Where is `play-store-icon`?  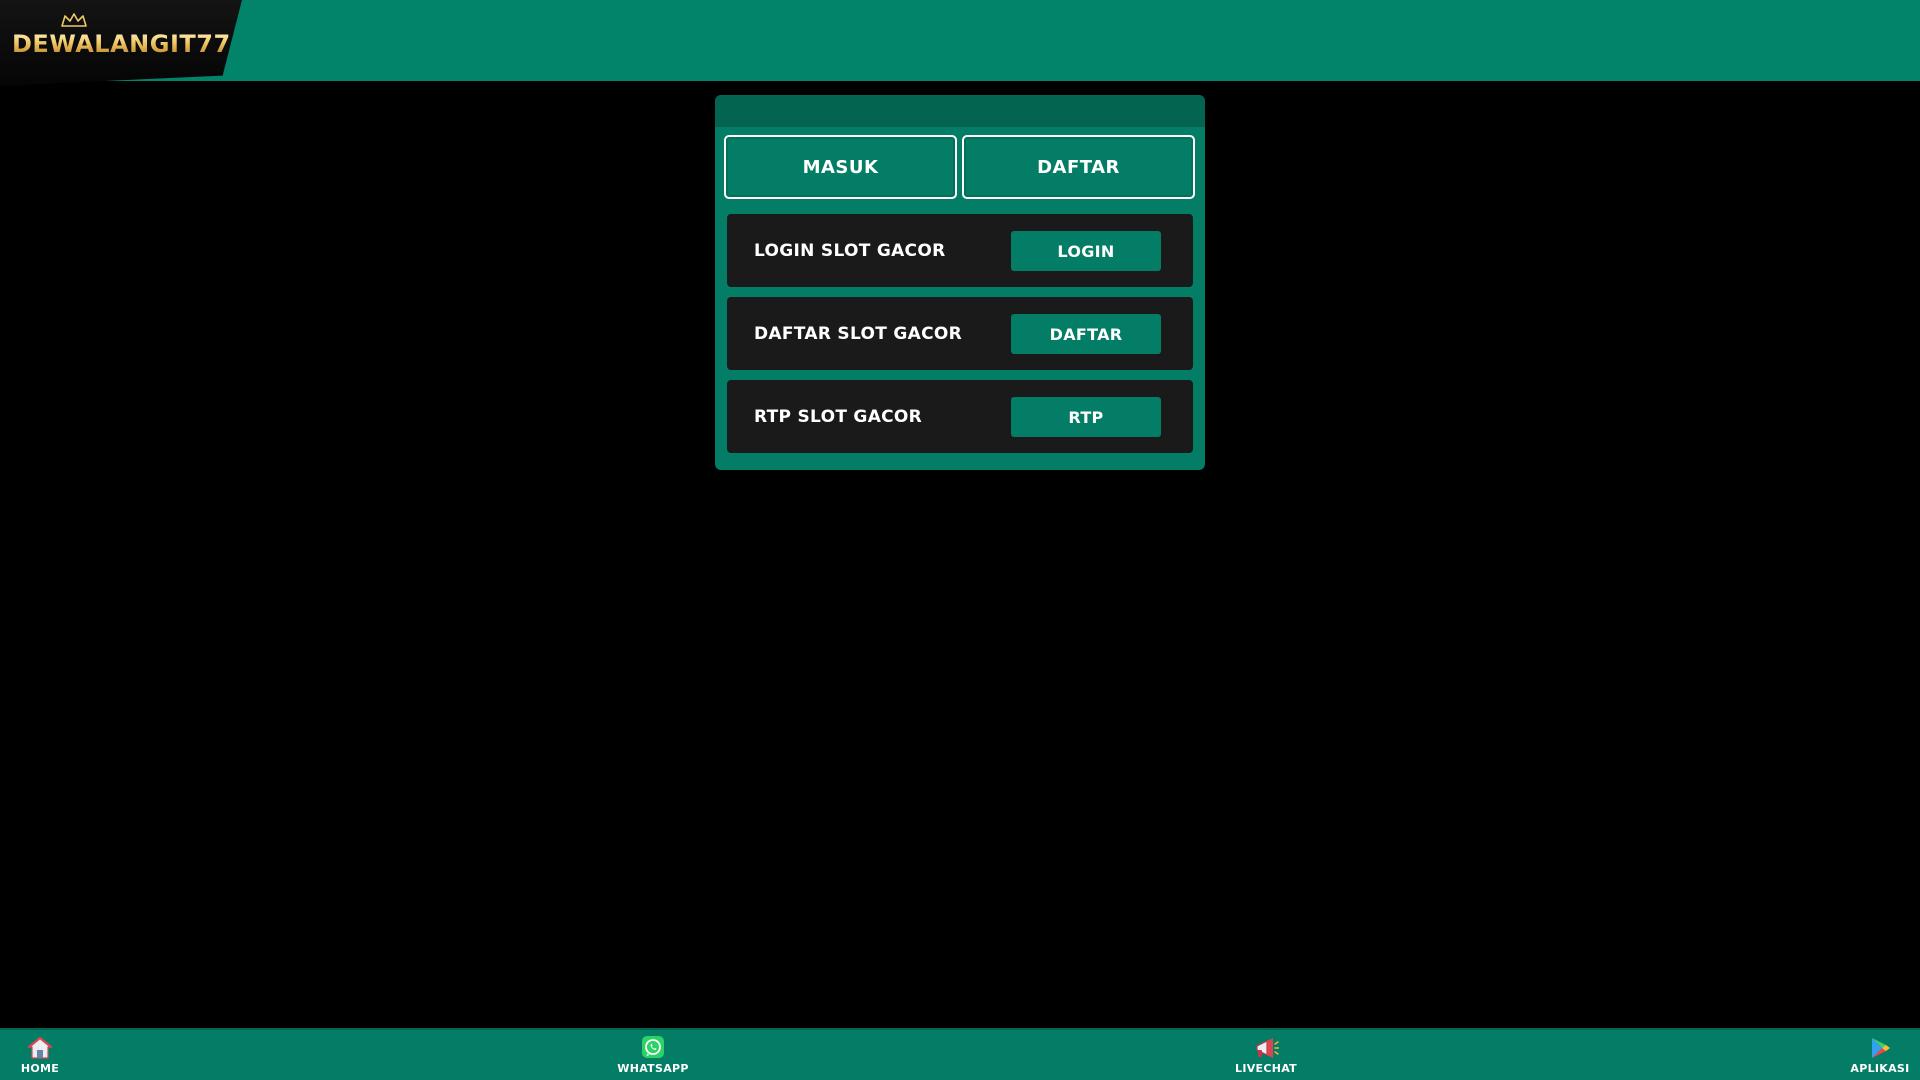
play-store-icon is located at coordinates (1881, 1048).